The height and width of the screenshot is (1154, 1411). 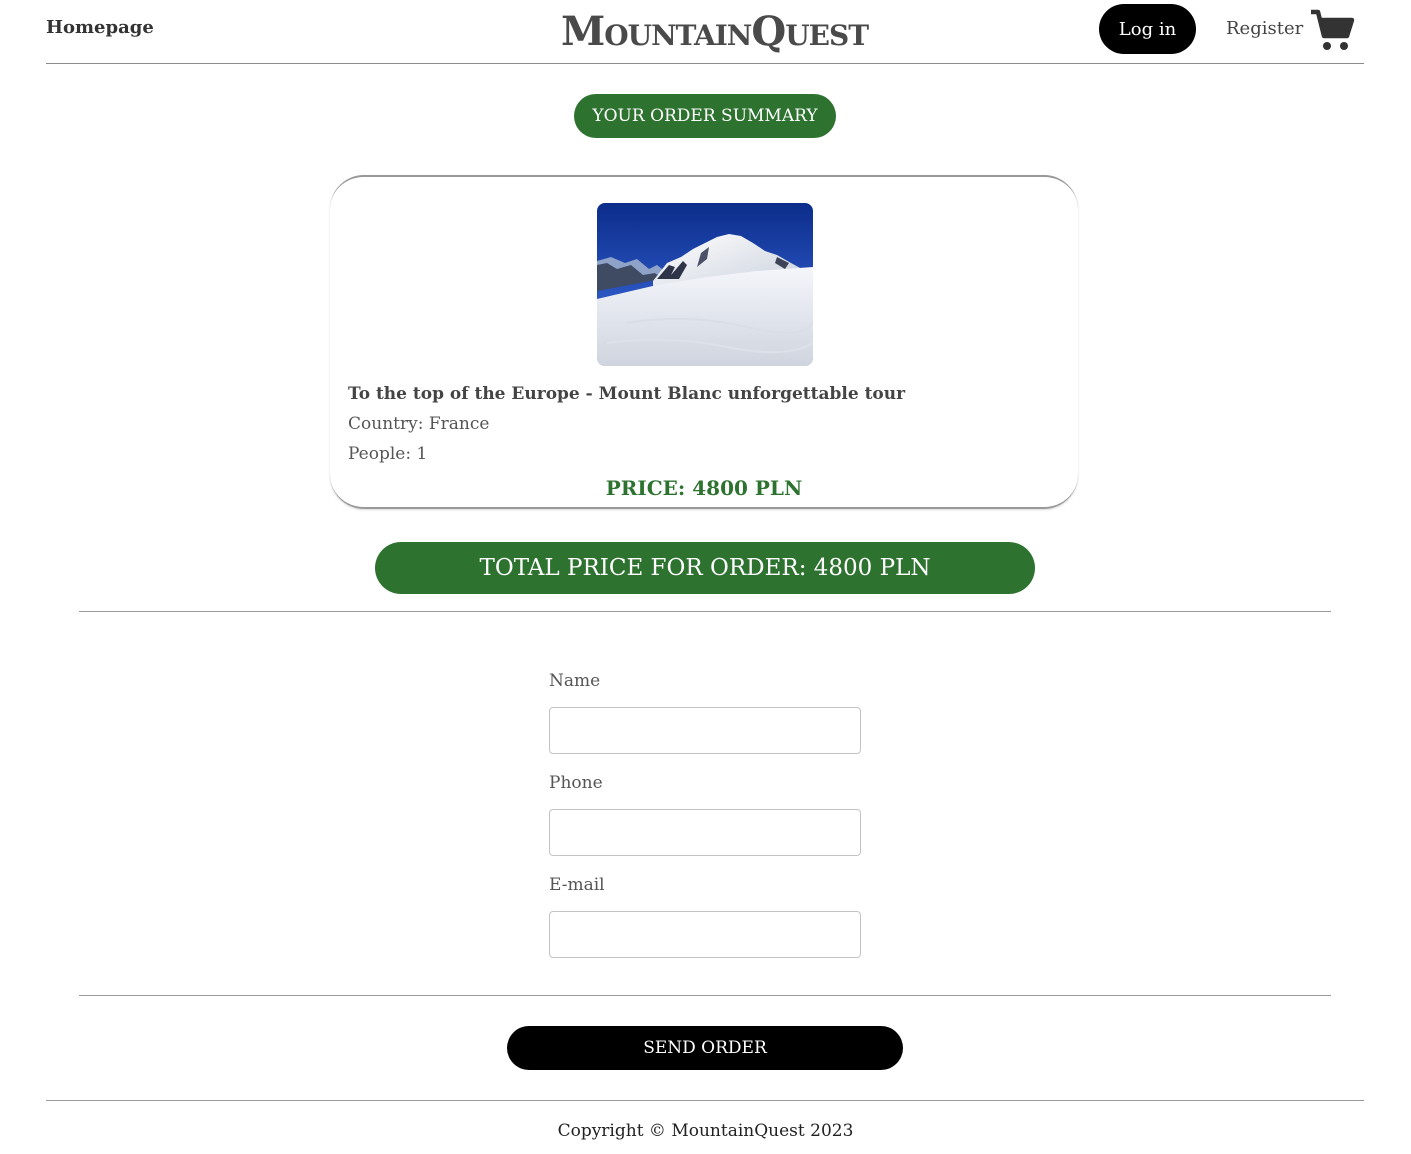 What do you see at coordinates (1147, 29) in the screenshot?
I see `login-button: Log in` at bounding box center [1147, 29].